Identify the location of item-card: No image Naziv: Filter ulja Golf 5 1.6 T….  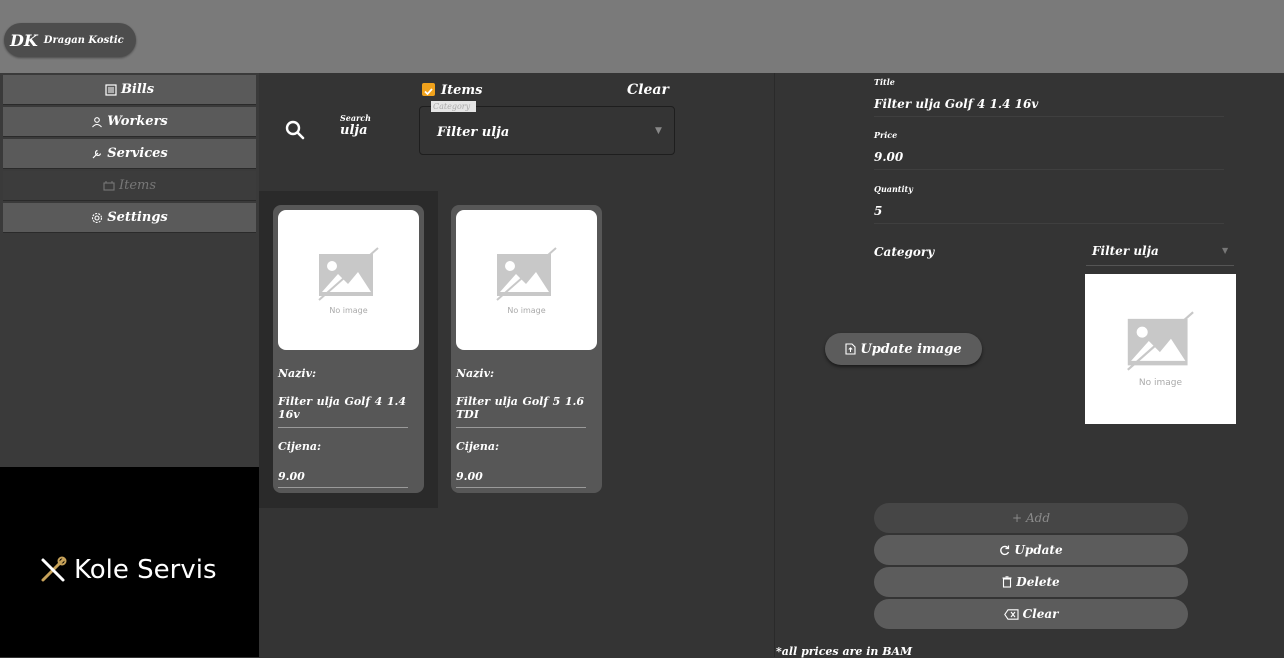
(526, 349).